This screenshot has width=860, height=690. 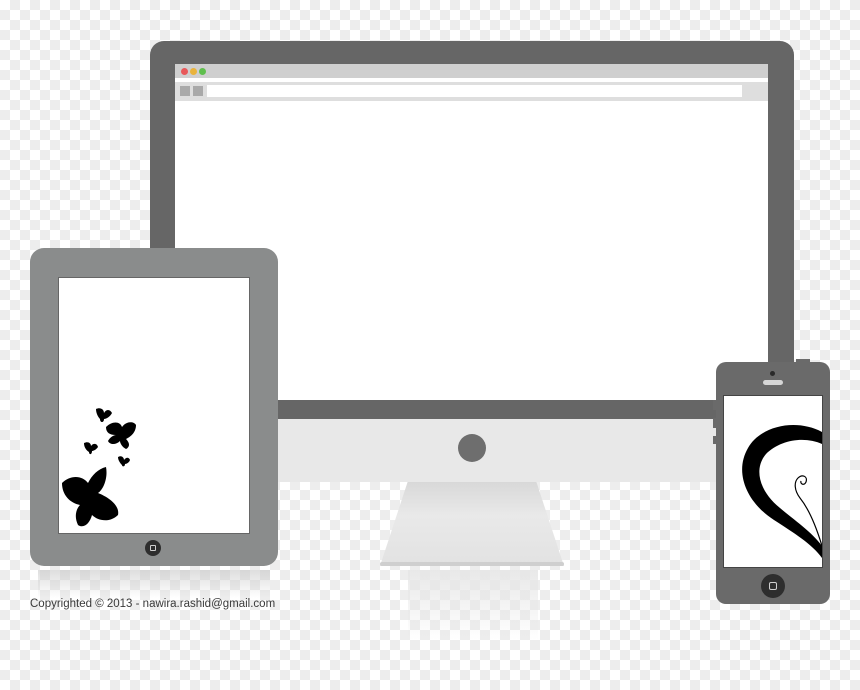 What do you see at coordinates (773, 382) in the screenshot?
I see `phone-speaker` at bounding box center [773, 382].